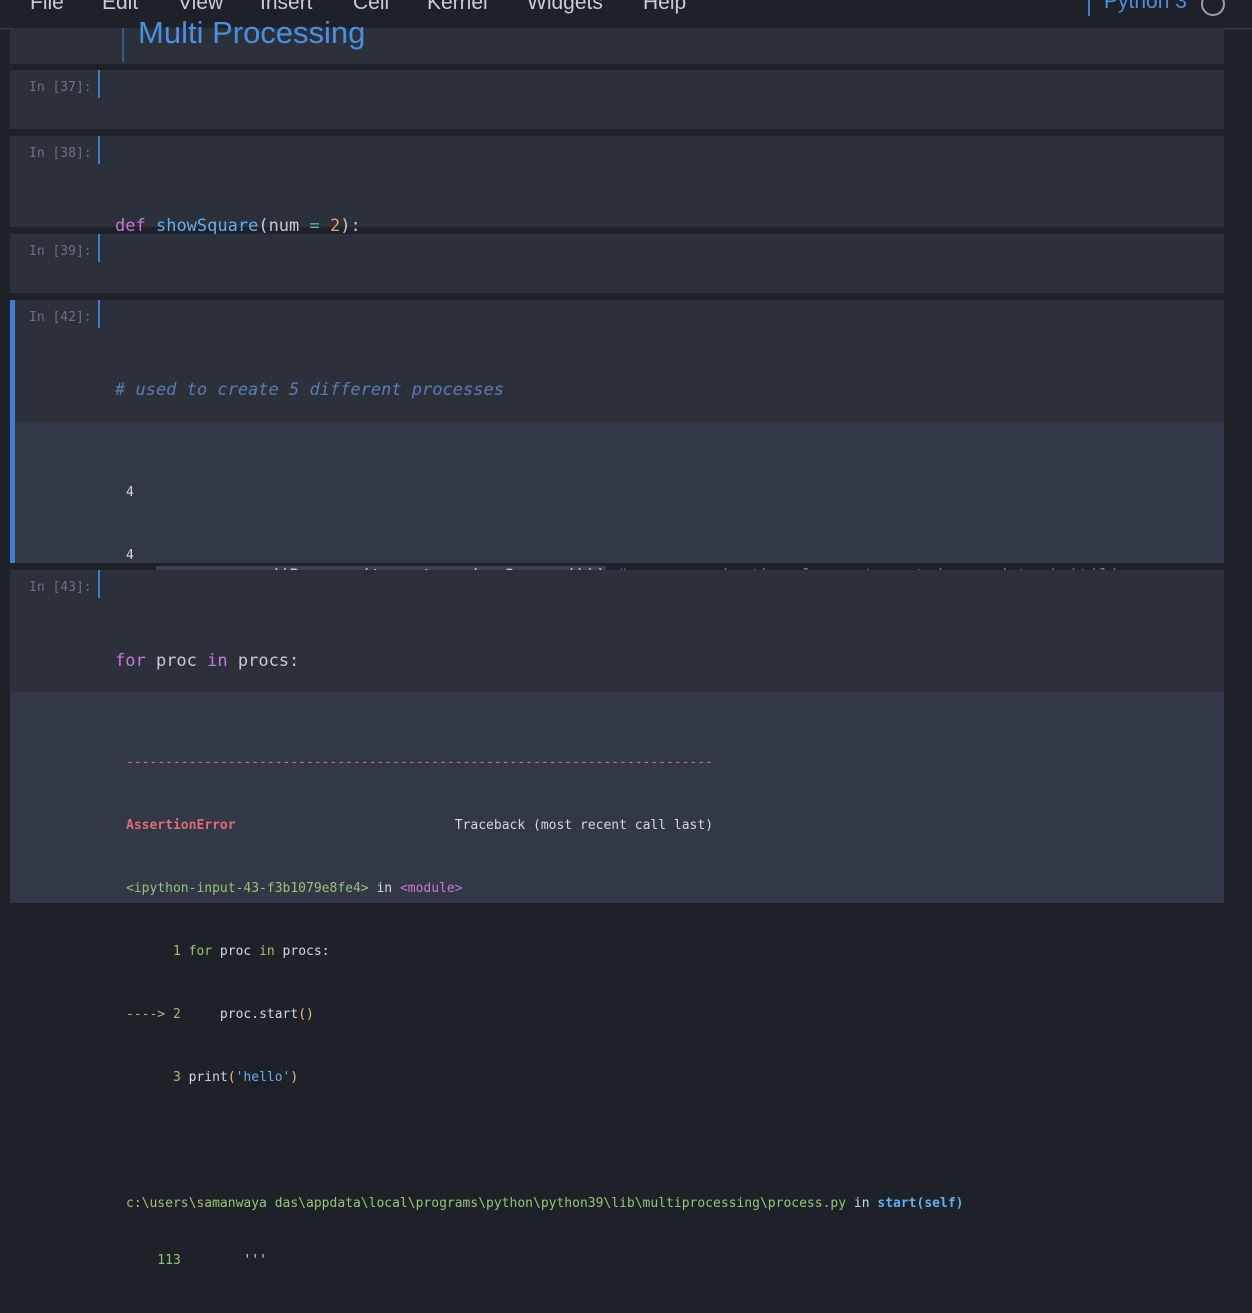  I want to click on module-name: <module>, so click(431, 888).